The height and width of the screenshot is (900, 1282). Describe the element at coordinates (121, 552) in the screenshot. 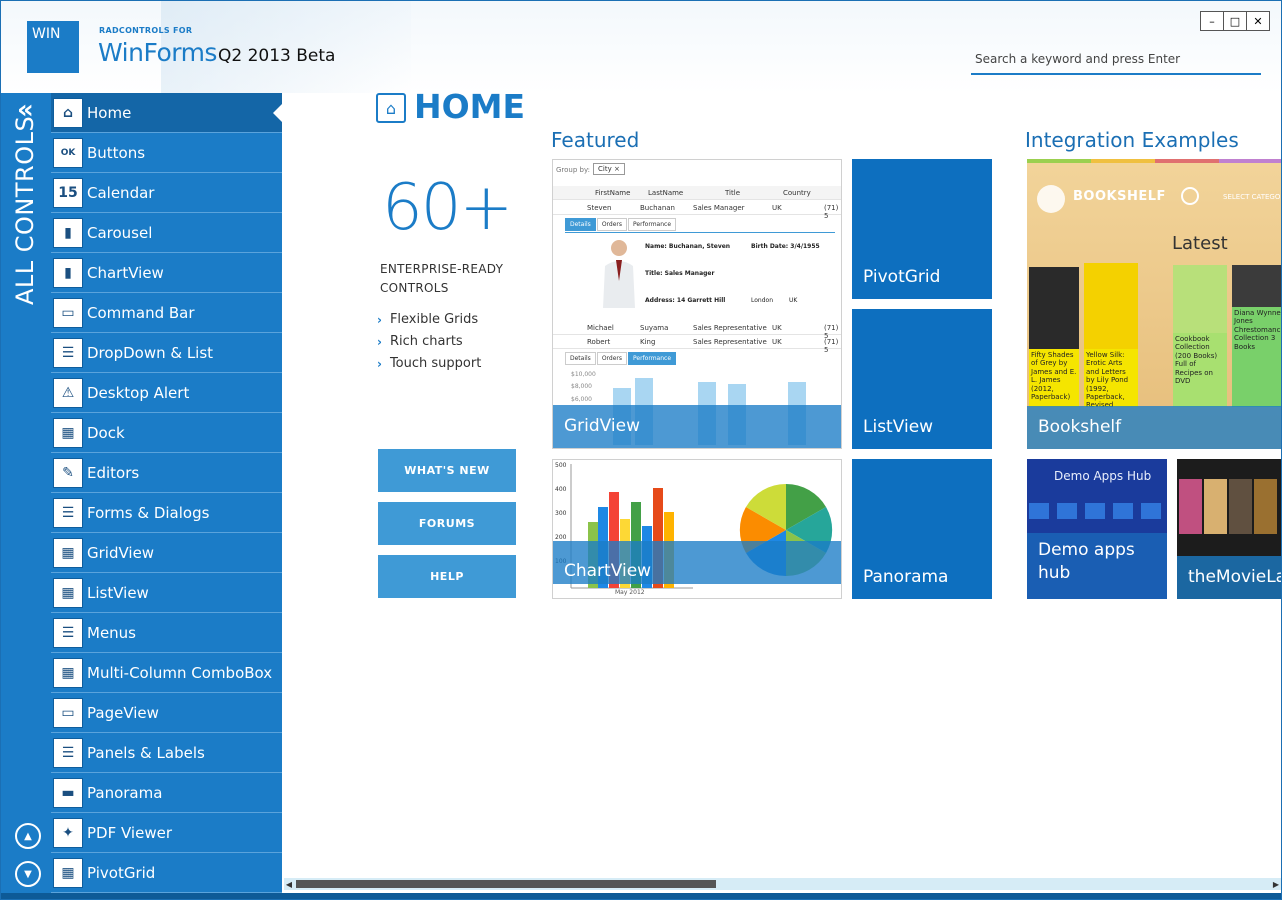

I see `sidebar-item-label: GridView` at that location.